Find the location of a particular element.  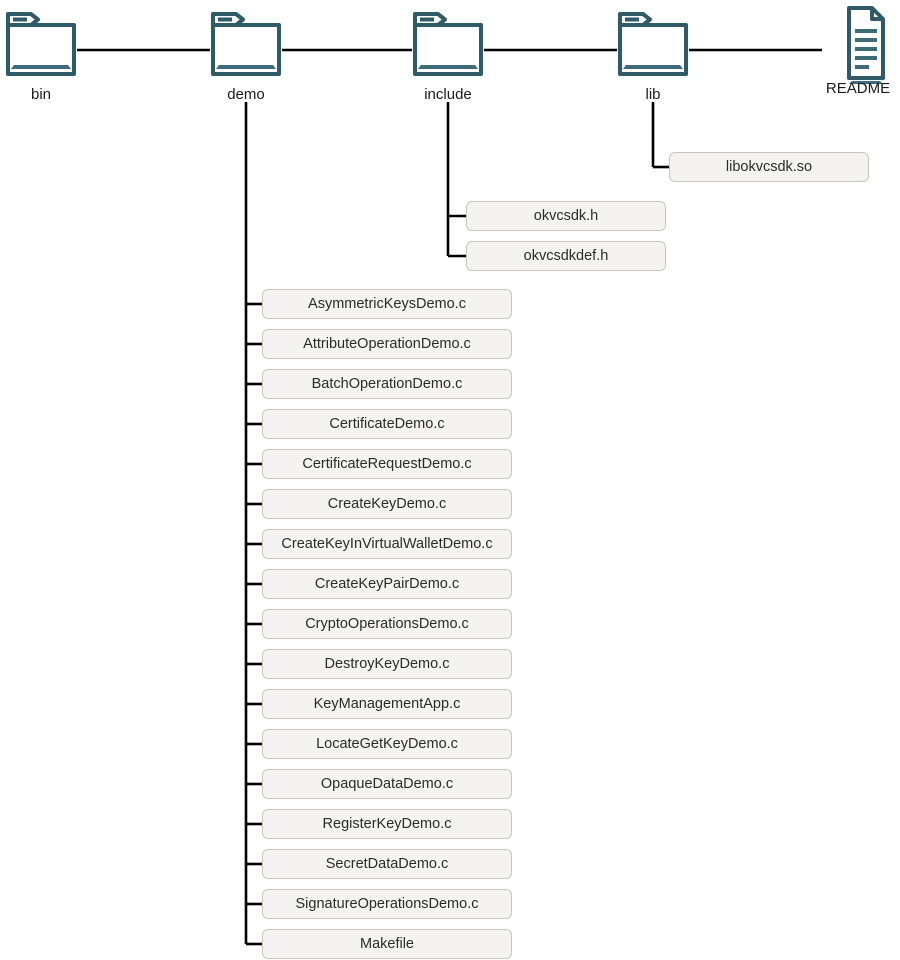

leaf-node-include: okvcsdk.h is located at coordinates (566, 216).